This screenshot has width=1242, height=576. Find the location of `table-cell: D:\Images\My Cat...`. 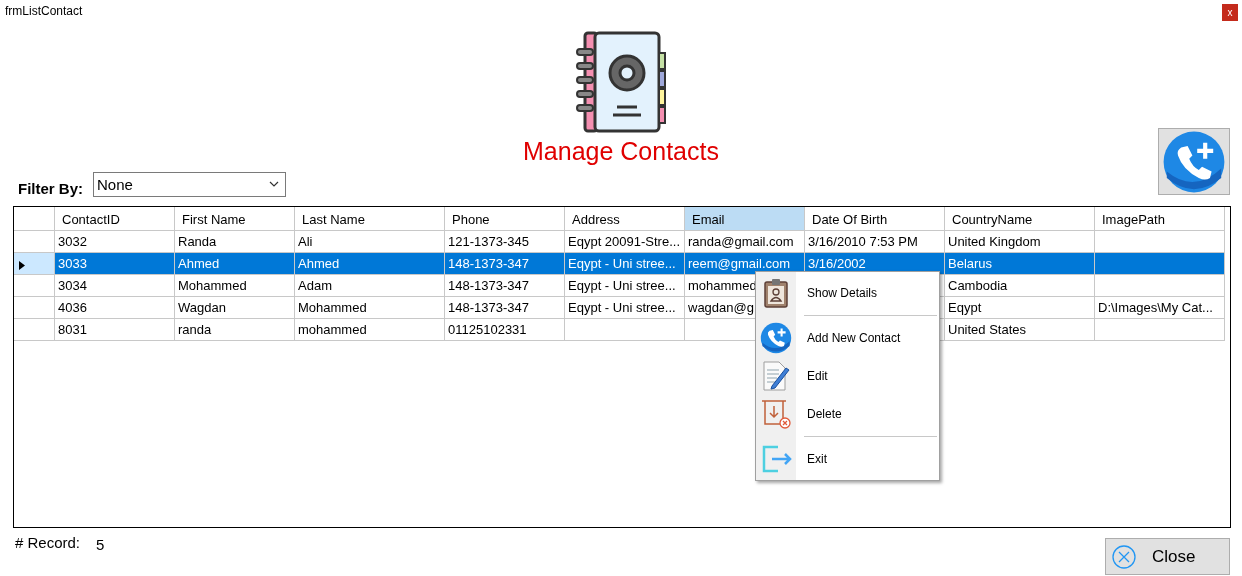

table-cell: D:\Images\My Cat... is located at coordinates (1160, 308).